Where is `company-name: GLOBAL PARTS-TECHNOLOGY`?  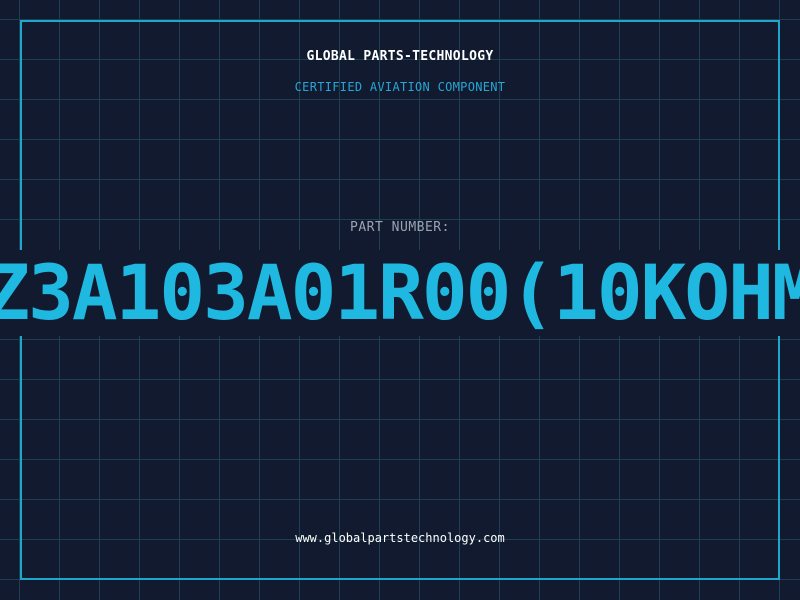
company-name: GLOBAL PARTS-TECHNOLOGY is located at coordinates (400, 56).